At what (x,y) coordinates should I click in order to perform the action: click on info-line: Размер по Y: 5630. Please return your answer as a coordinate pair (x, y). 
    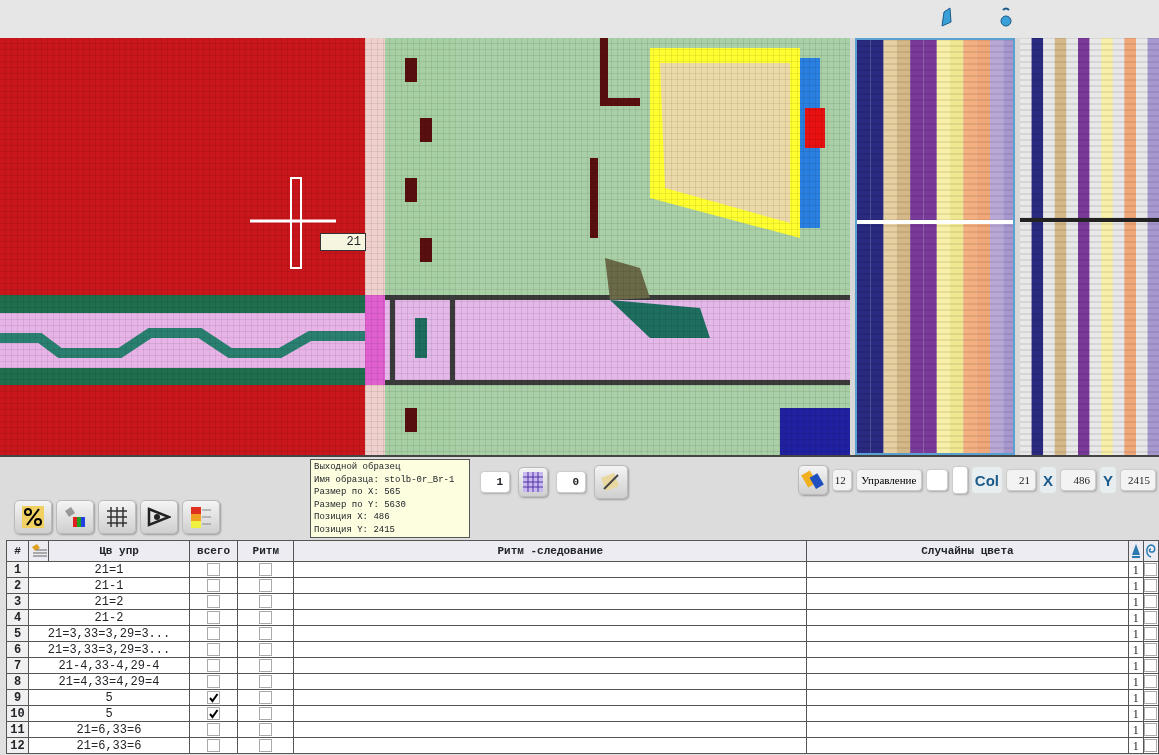
    Looking at the image, I should click on (360, 504).